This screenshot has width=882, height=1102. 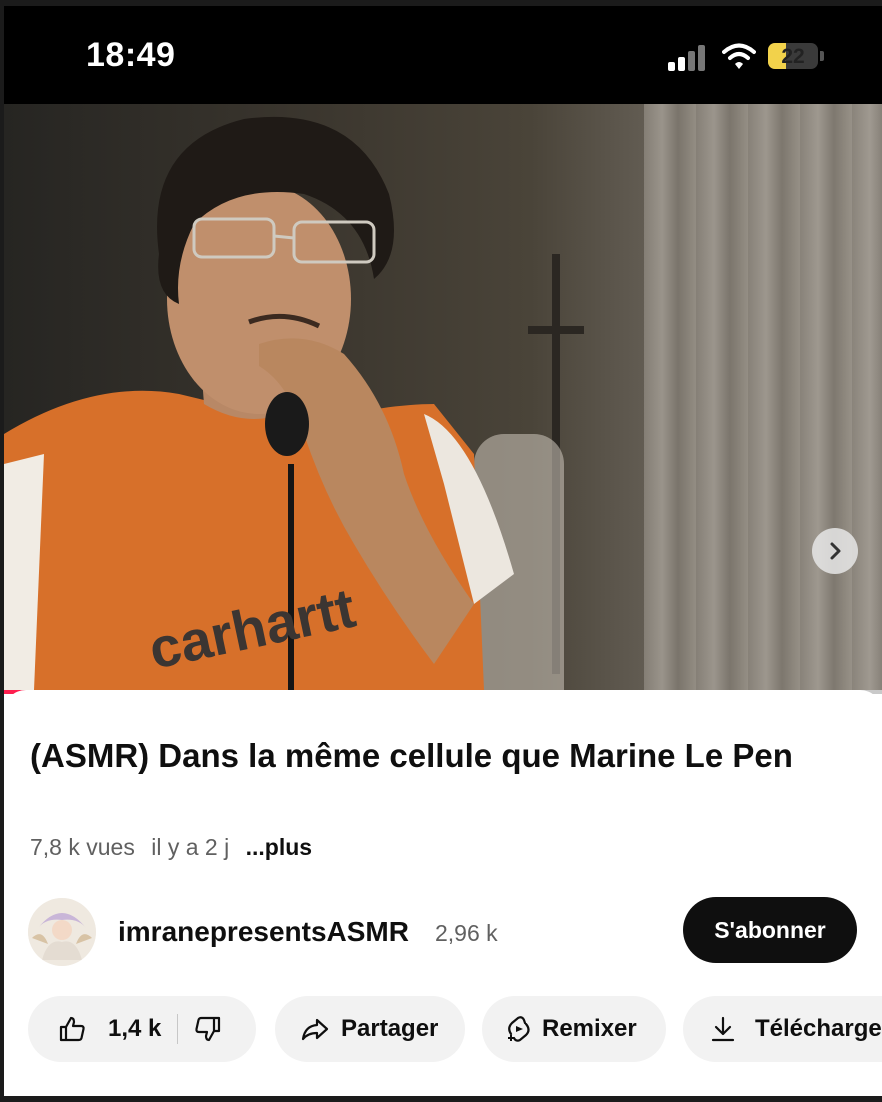 I want to click on action-bar: 1,4 k Partager Remixer Télécharger, so click(x=455, y=1029).